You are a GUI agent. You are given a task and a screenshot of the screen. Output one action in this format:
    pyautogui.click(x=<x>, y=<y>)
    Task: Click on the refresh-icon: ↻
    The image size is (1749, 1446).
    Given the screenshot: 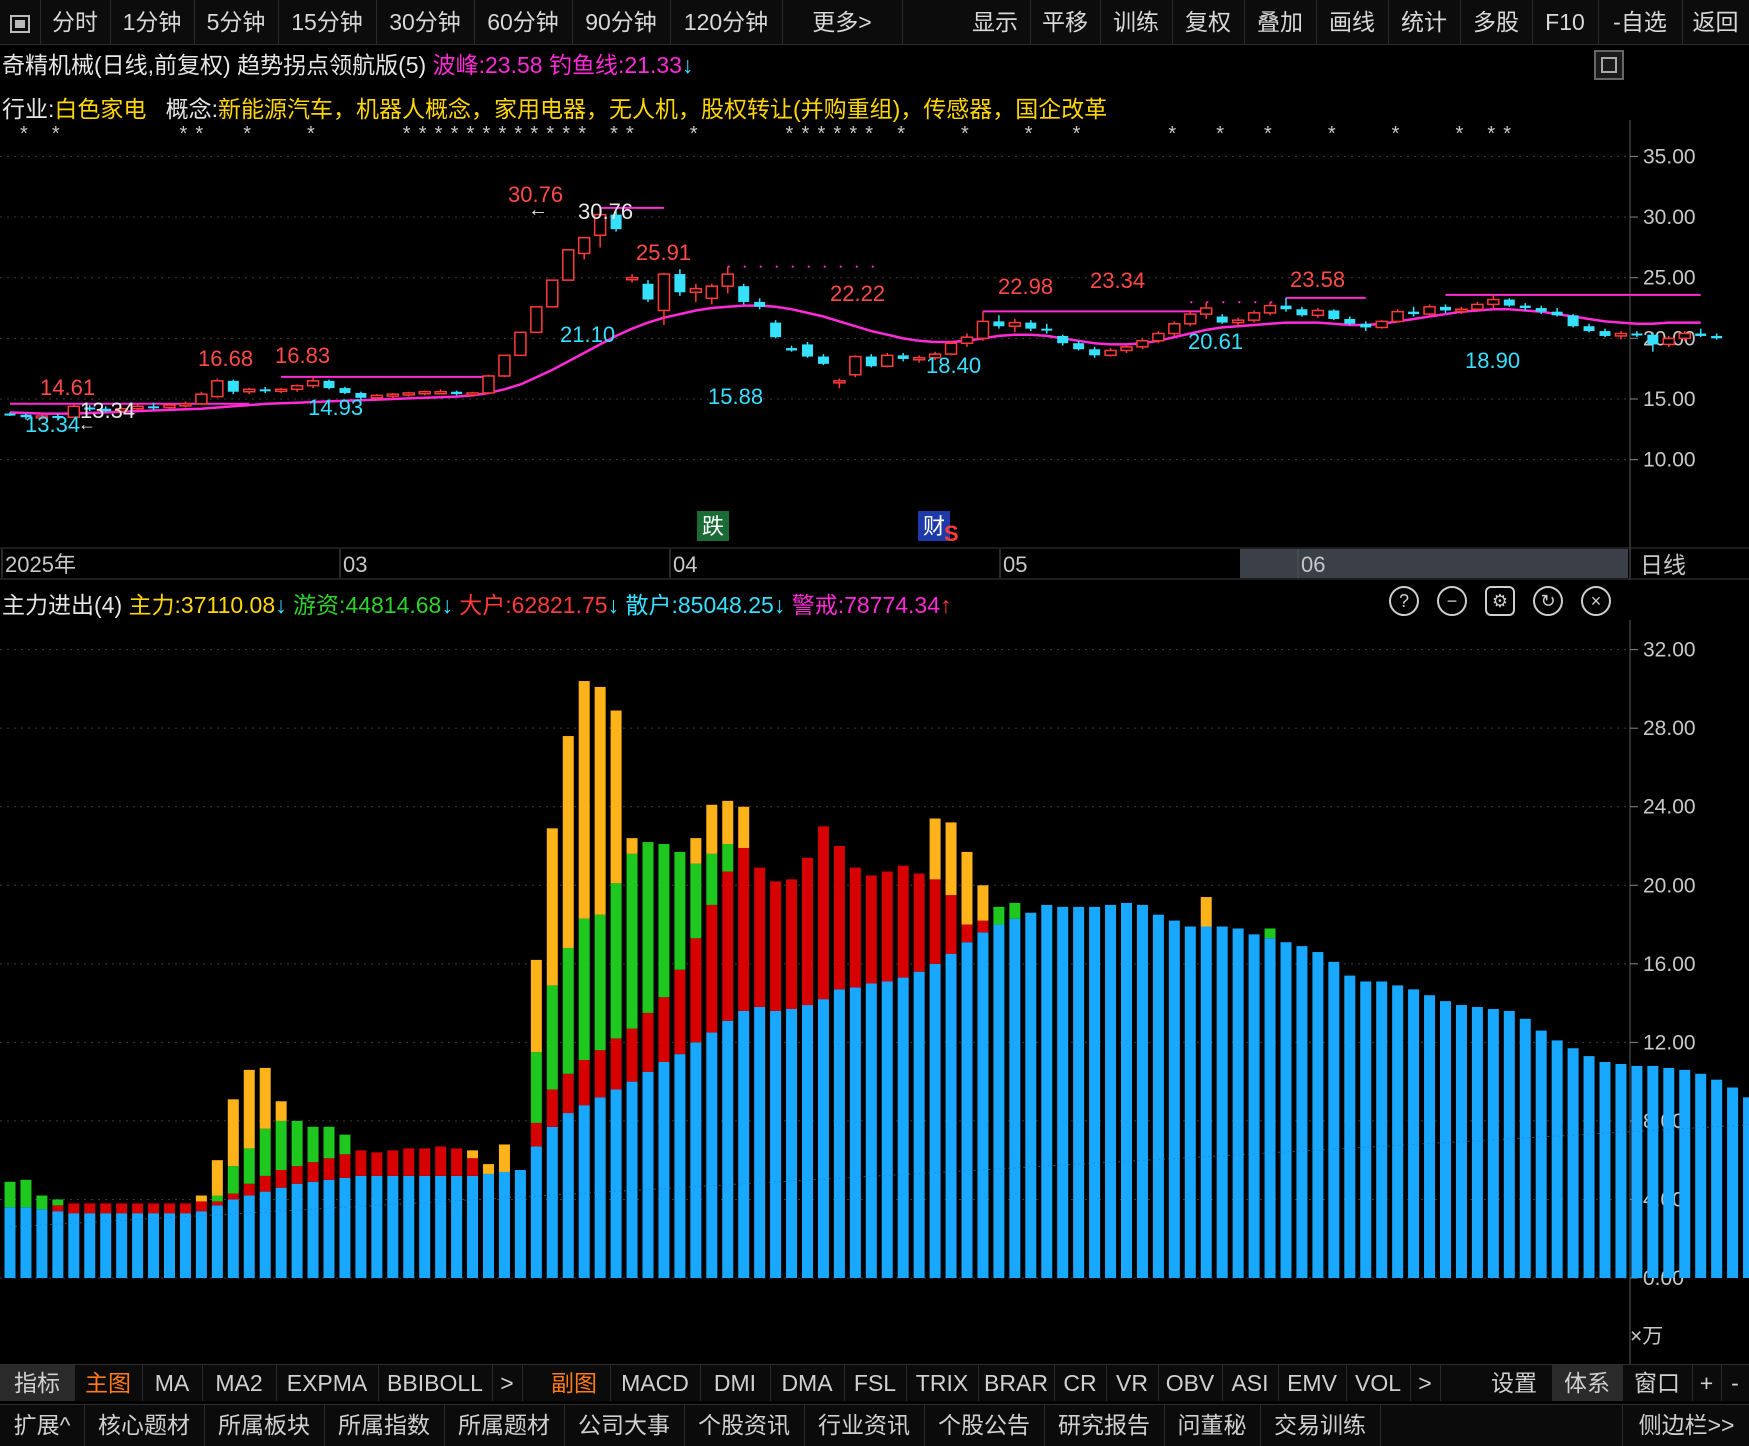 What is the action you would take?
    pyautogui.click(x=1548, y=601)
    